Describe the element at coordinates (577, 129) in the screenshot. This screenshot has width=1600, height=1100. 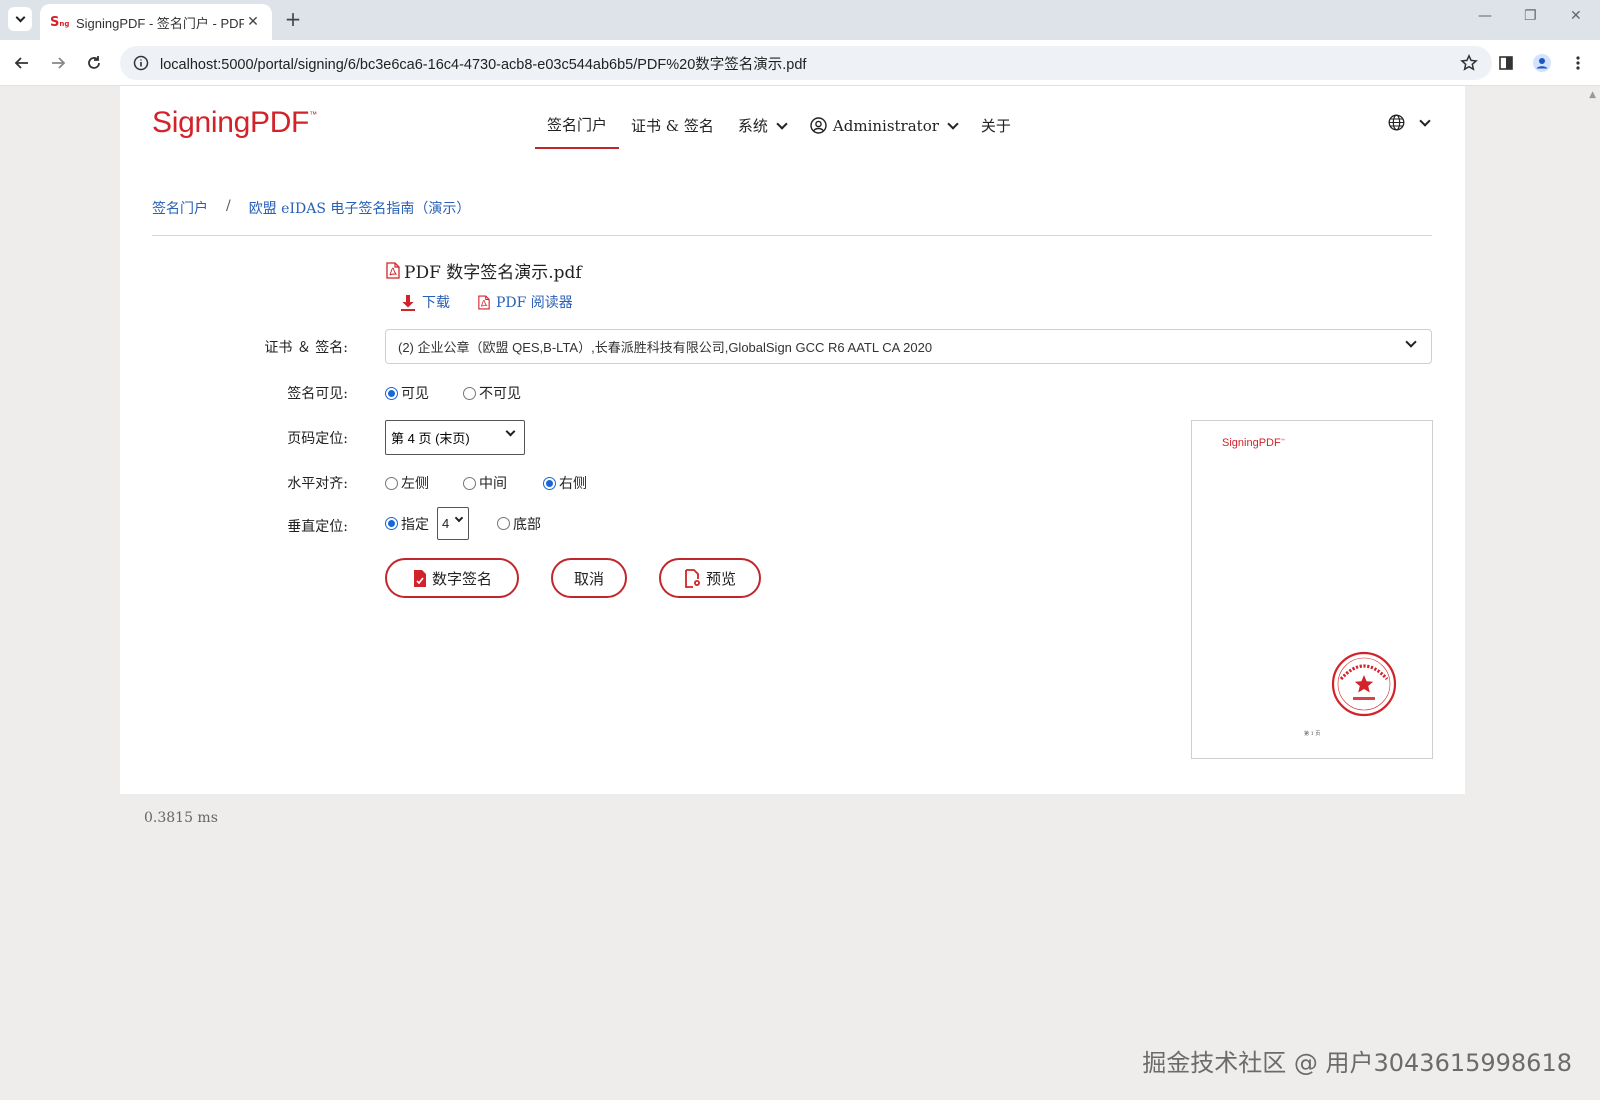
I see `nav-signing-portal: 签名门户` at that location.